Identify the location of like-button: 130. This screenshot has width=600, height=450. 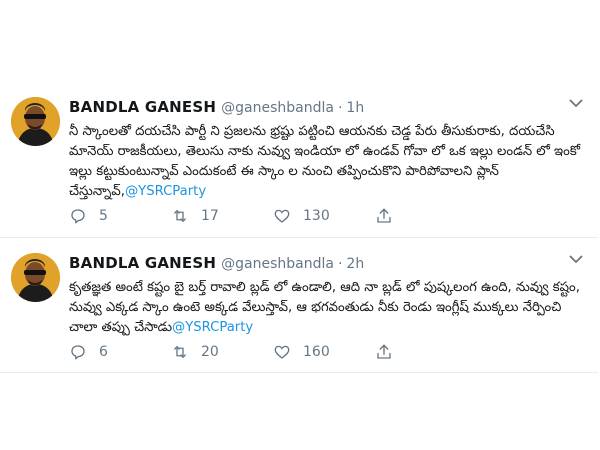
(324, 216).